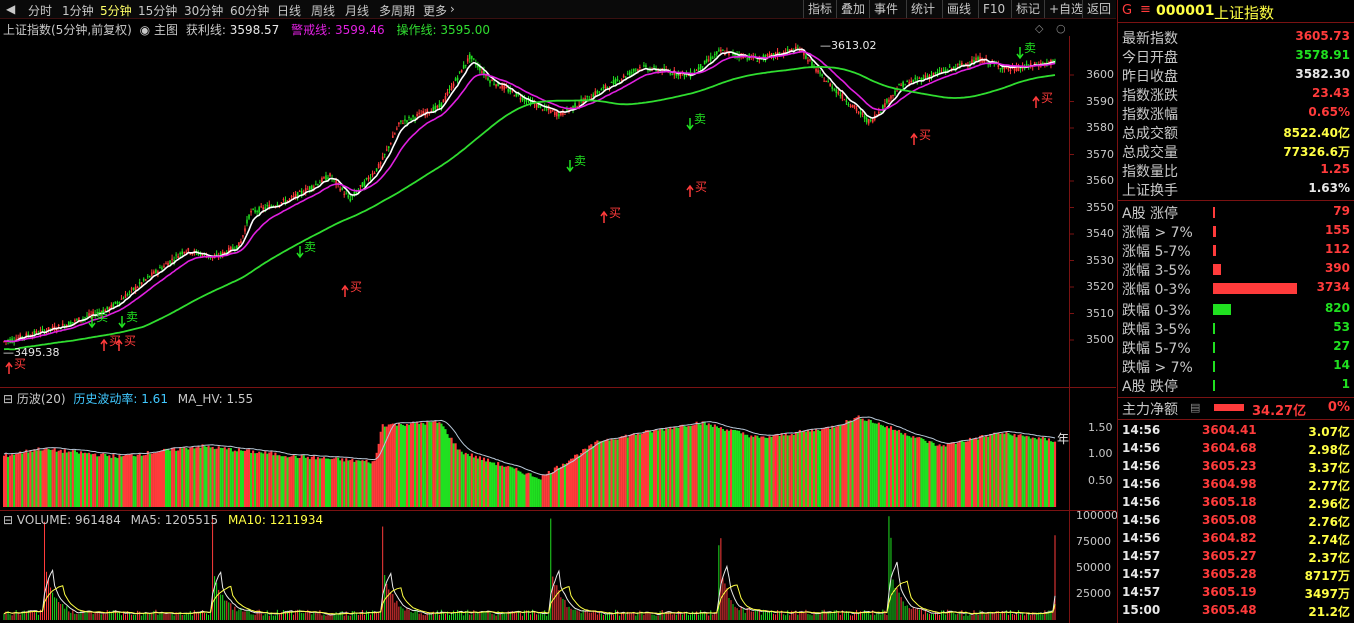 This screenshot has height=623, width=1354. What do you see at coordinates (925, 135) in the screenshot?
I see `buy-signal-label: 买` at bounding box center [925, 135].